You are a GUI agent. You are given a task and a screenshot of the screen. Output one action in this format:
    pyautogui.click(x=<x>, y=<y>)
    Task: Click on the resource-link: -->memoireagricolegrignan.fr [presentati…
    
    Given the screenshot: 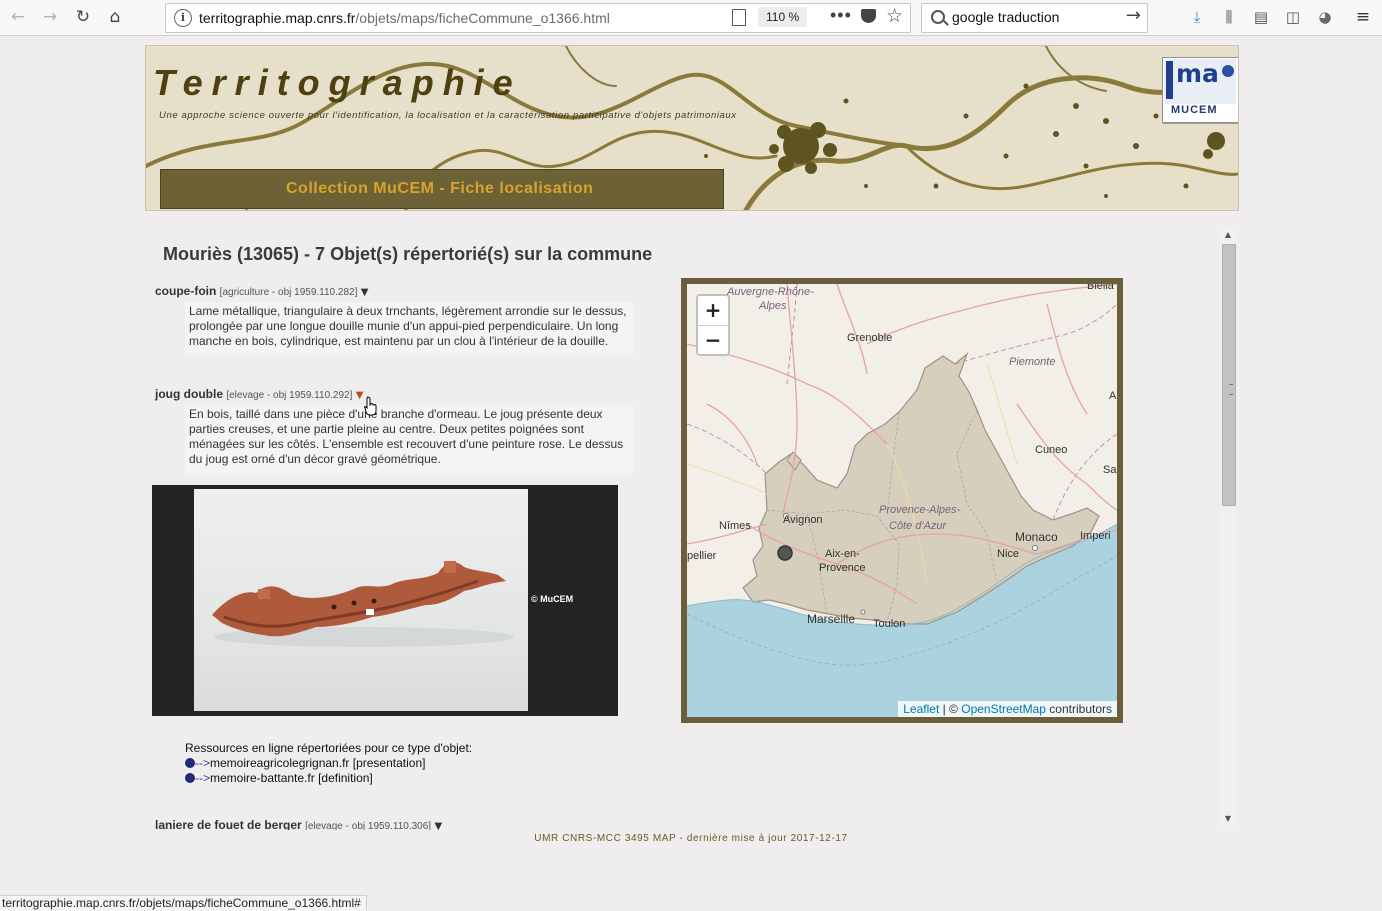 What is the action you would take?
    pyautogui.click(x=328, y=763)
    